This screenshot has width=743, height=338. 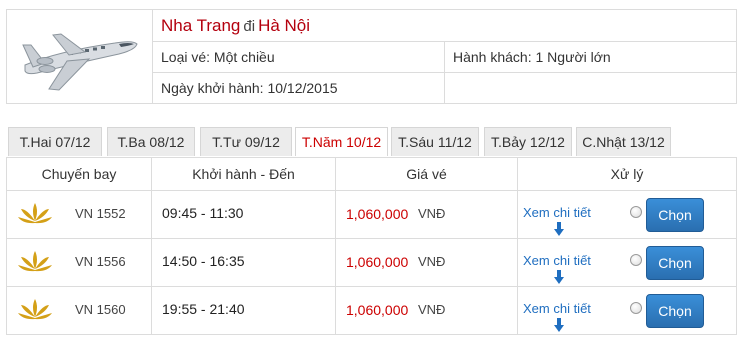 I want to click on tab-fri-11-12: T.Sáu 11/12, so click(x=435, y=141).